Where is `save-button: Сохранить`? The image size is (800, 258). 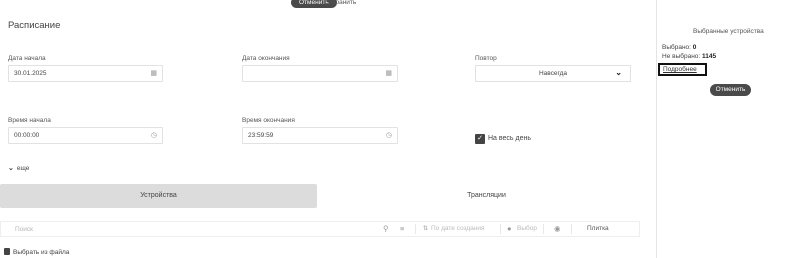
save-button: Сохранить is located at coordinates (340, 4).